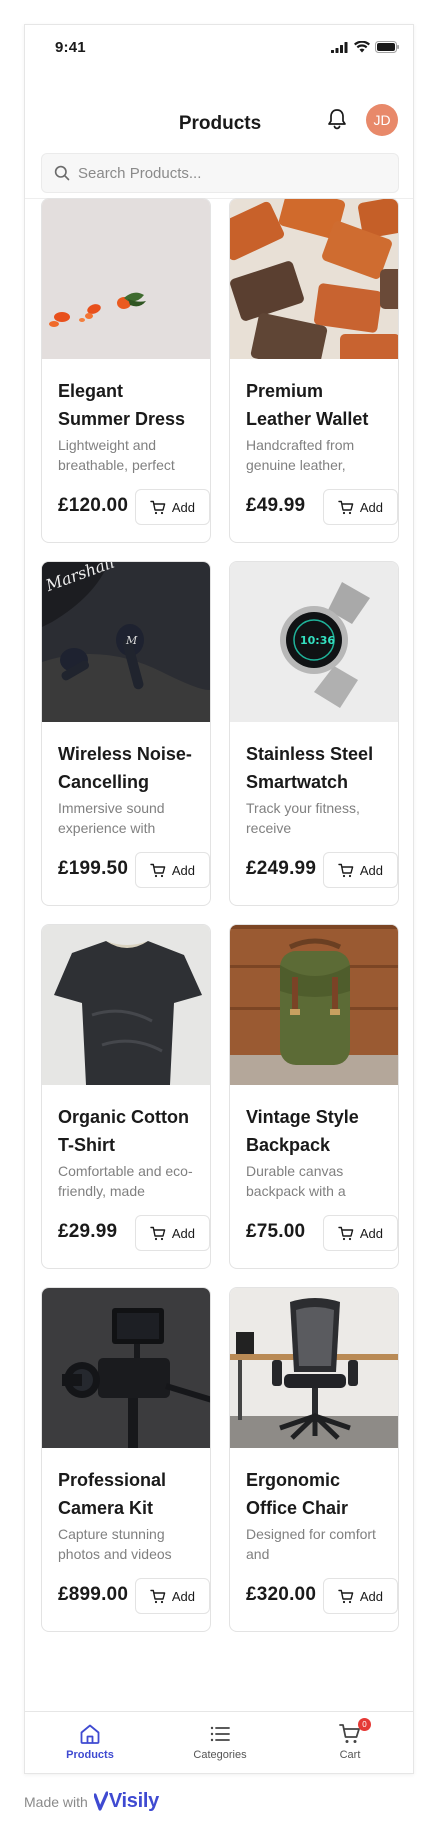 Image resolution: width=438 pixels, height=1838 pixels. I want to click on product-name: Stainless Steel Smartwatch, so click(310, 768).